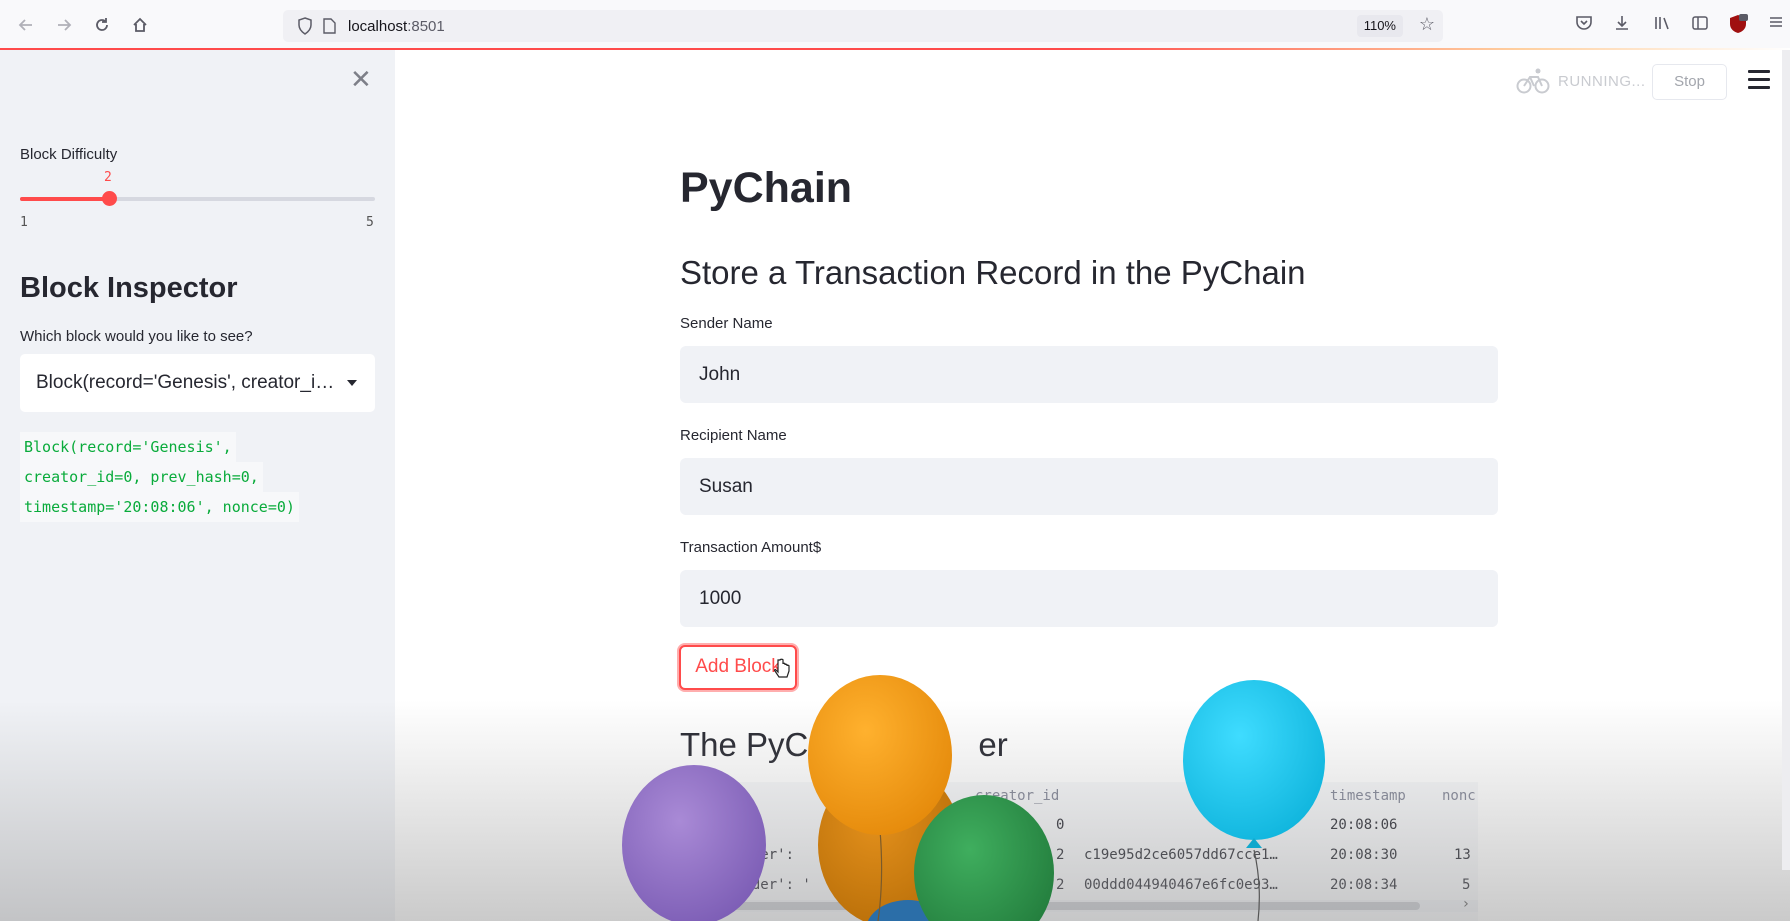  I want to click on page-scrollbar, so click(1786, 460).